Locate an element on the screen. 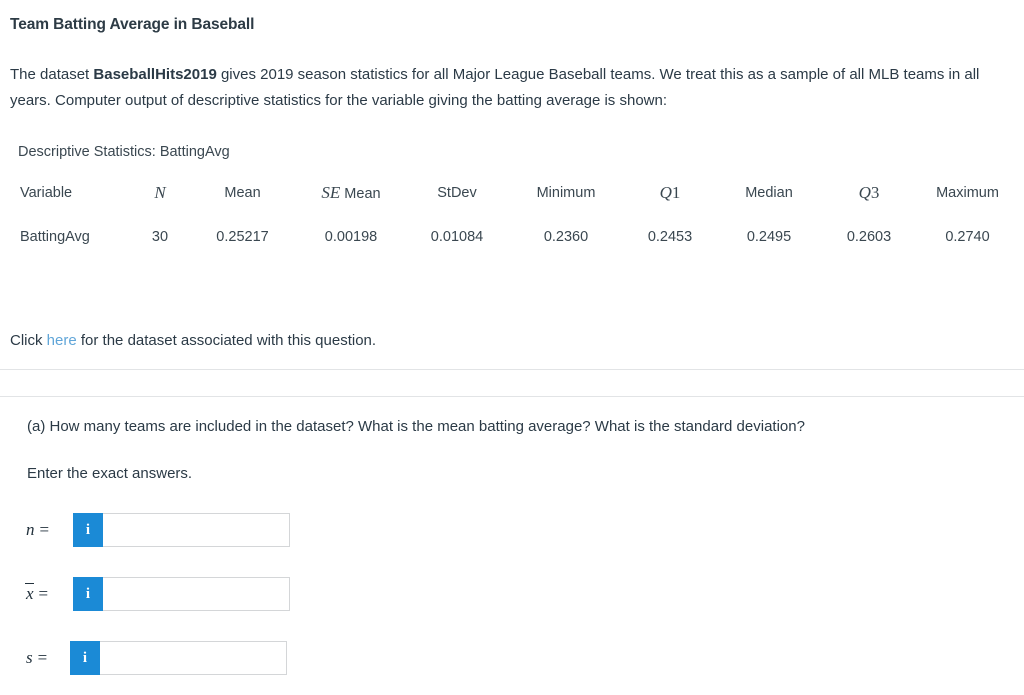 The image size is (1024, 695). answer-label-xbar: x = is located at coordinates (37, 593).